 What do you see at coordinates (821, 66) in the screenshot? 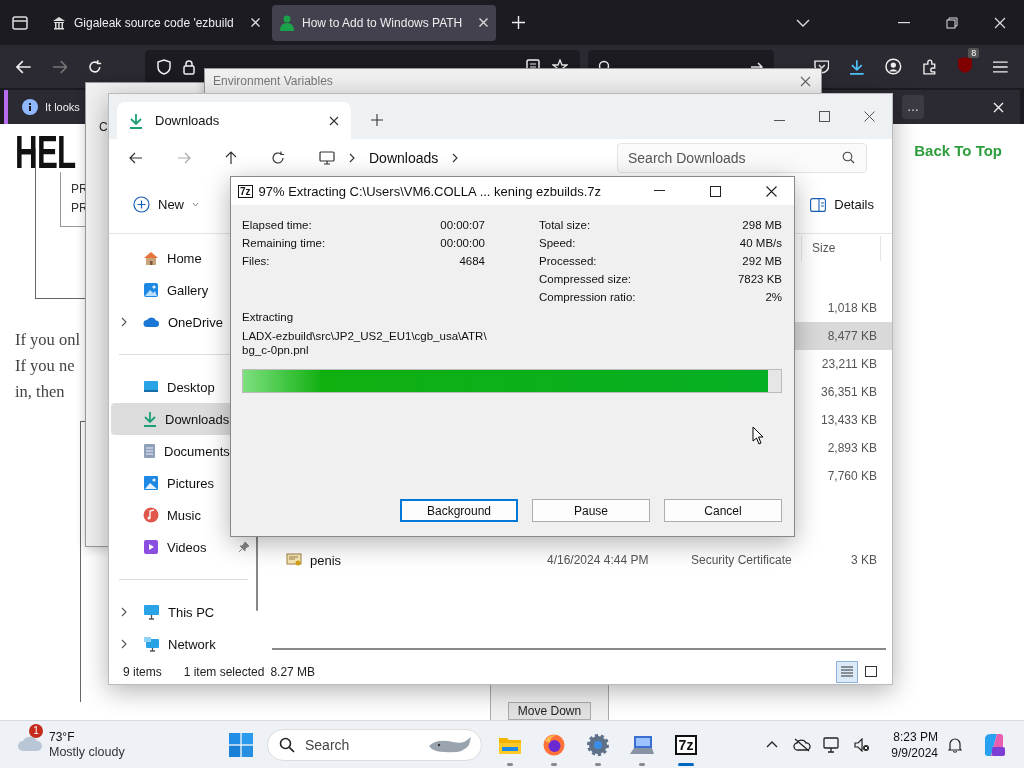
I see `pocket-icon` at bounding box center [821, 66].